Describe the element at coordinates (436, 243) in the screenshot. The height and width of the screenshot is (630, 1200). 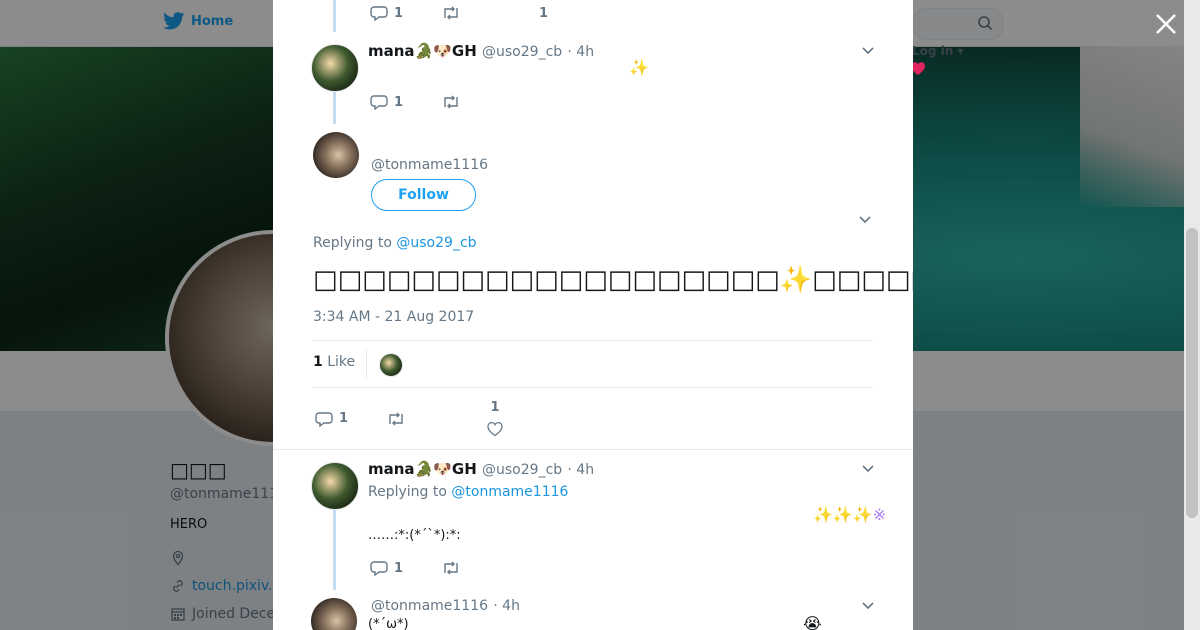
I see `replying-to-link: @uso29_cb` at that location.